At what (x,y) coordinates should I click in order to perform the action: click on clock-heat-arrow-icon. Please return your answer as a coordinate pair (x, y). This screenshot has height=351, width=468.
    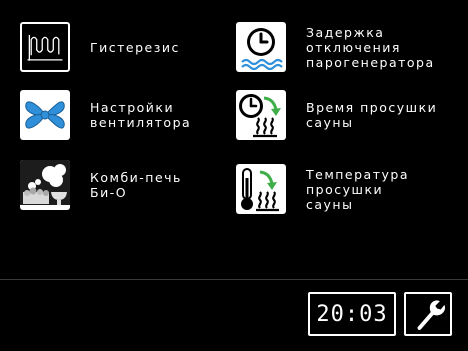
    Looking at the image, I should click on (261, 115).